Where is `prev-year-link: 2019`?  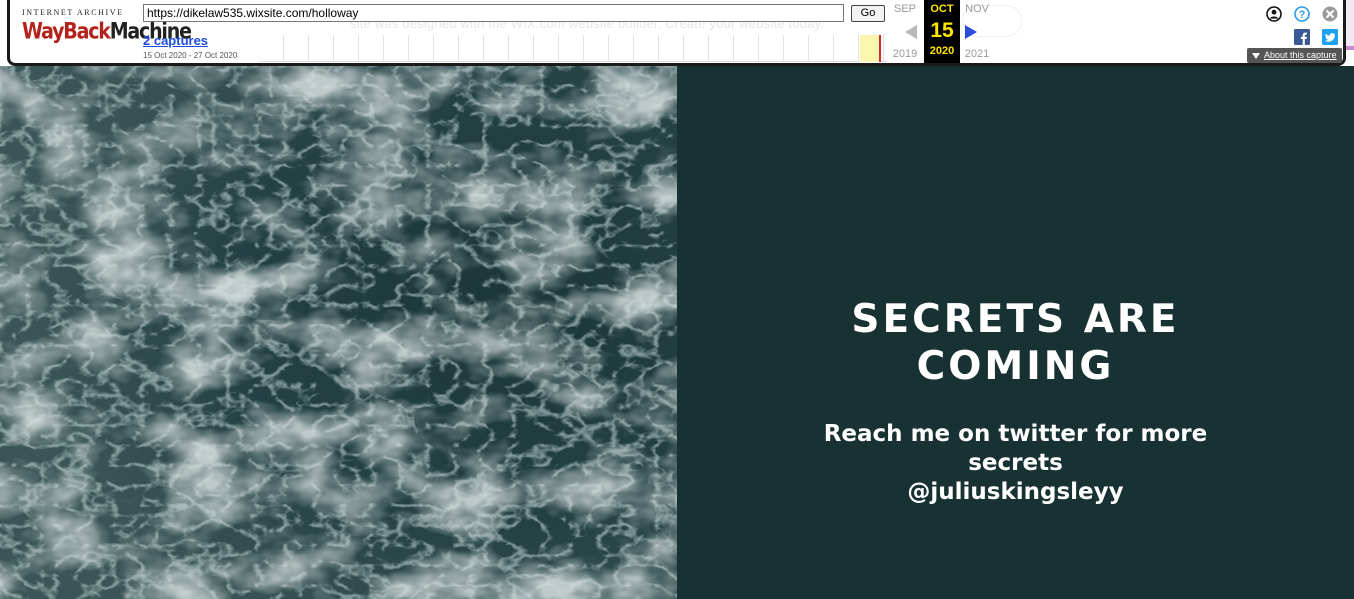 prev-year-link: 2019 is located at coordinates (905, 54).